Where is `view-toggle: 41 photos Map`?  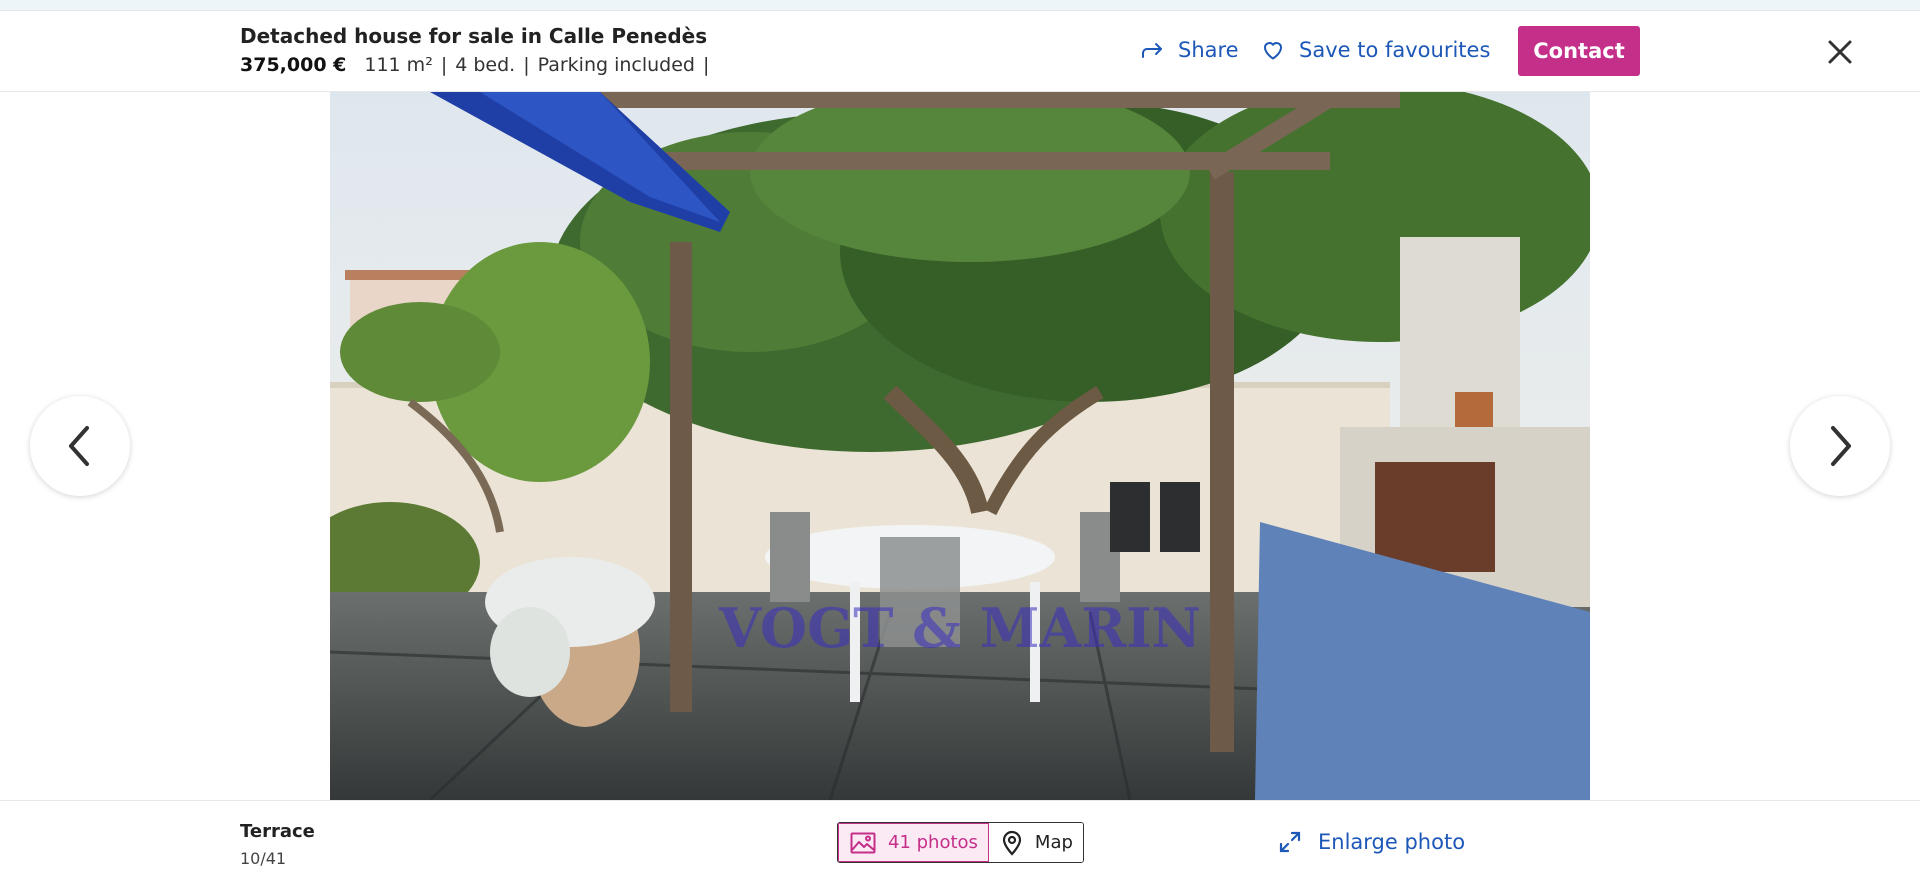
view-toggle: 41 photos Map is located at coordinates (960, 842).